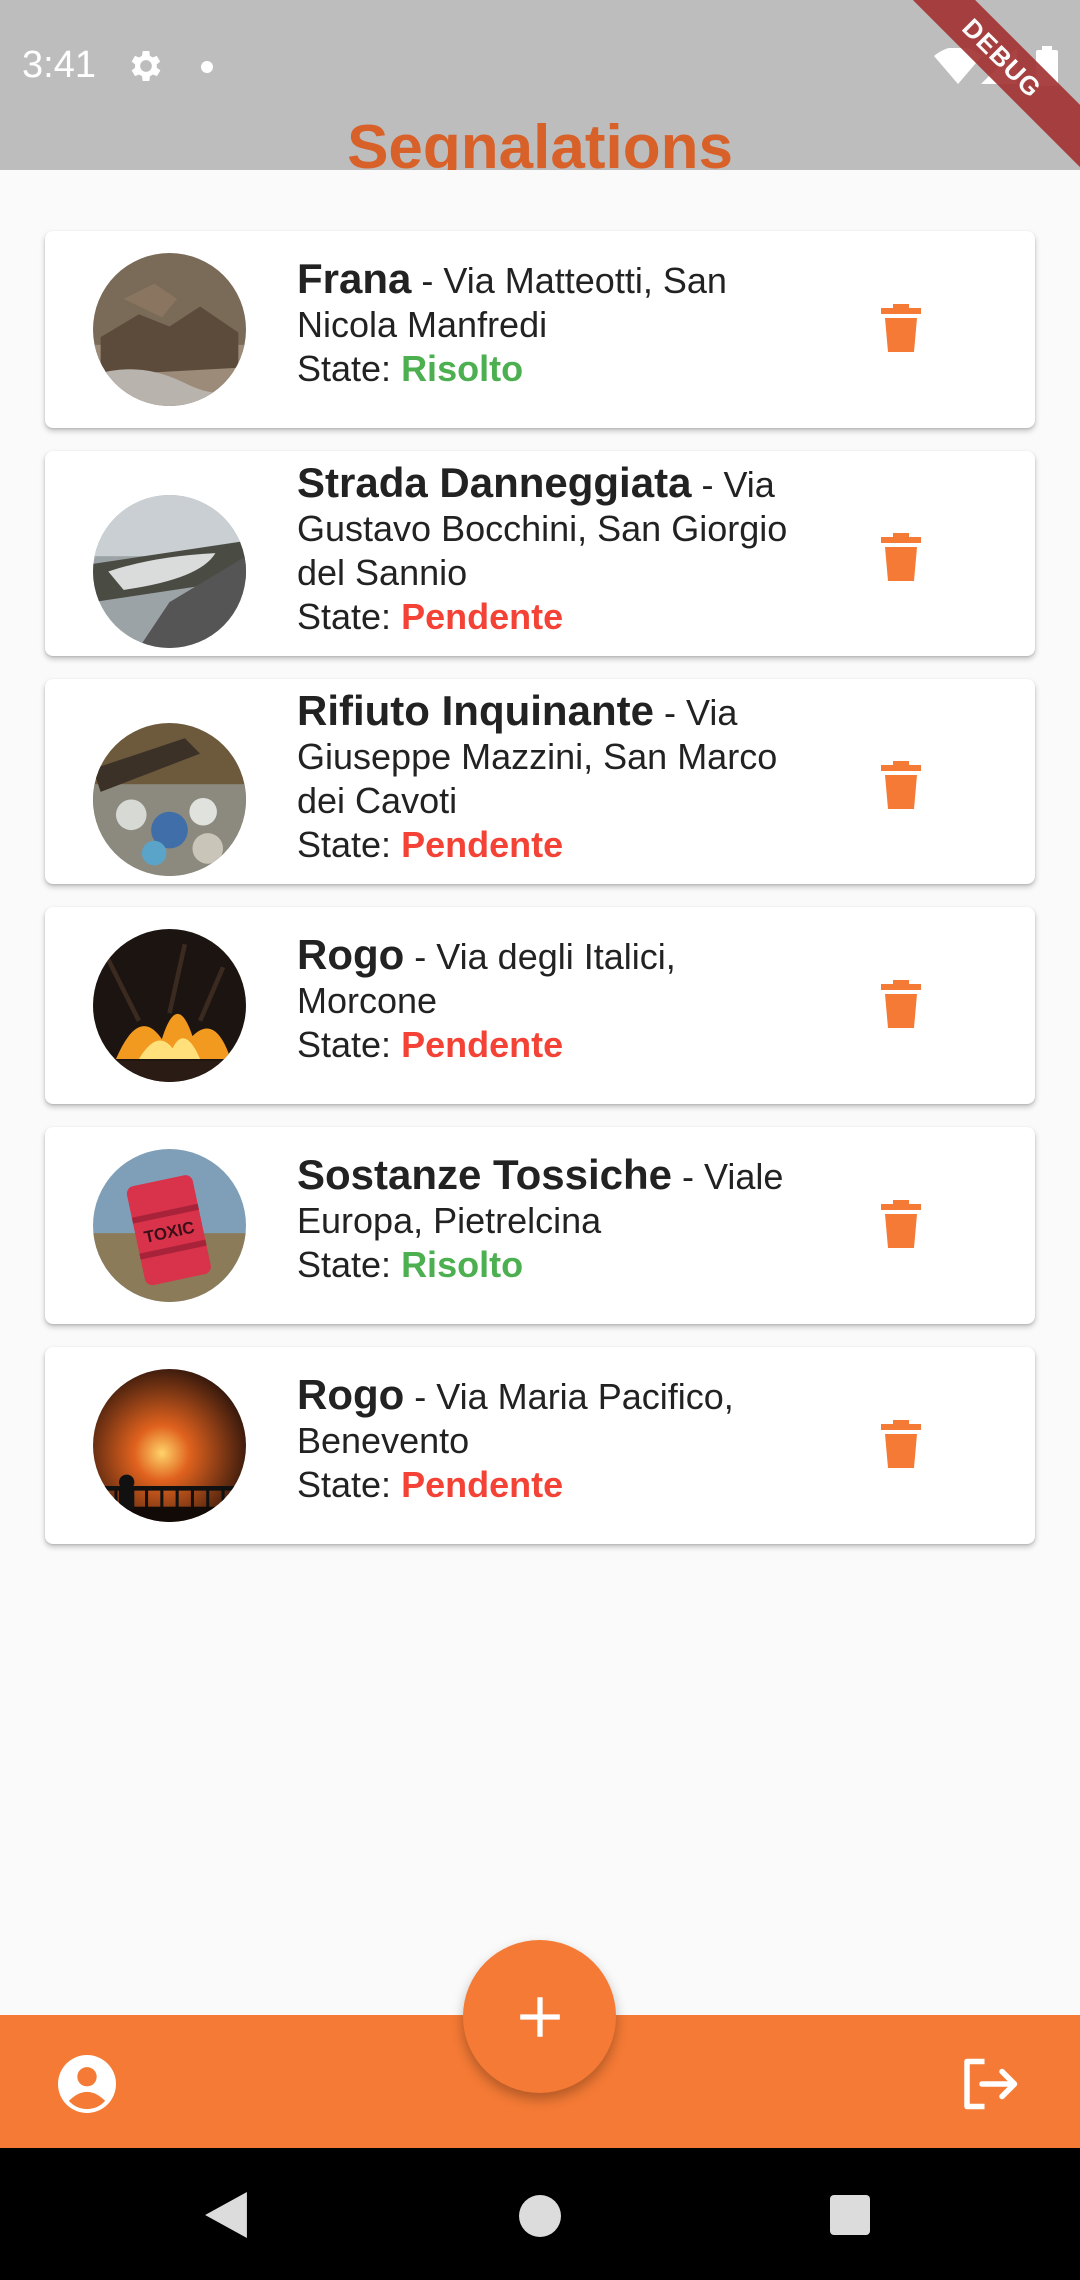 The height and width of the screenshot is (2280, 1080). What do you see at coordinates (169, 329) in the screenshot?
I see `debris-photo` at bounding box center [169, 329].